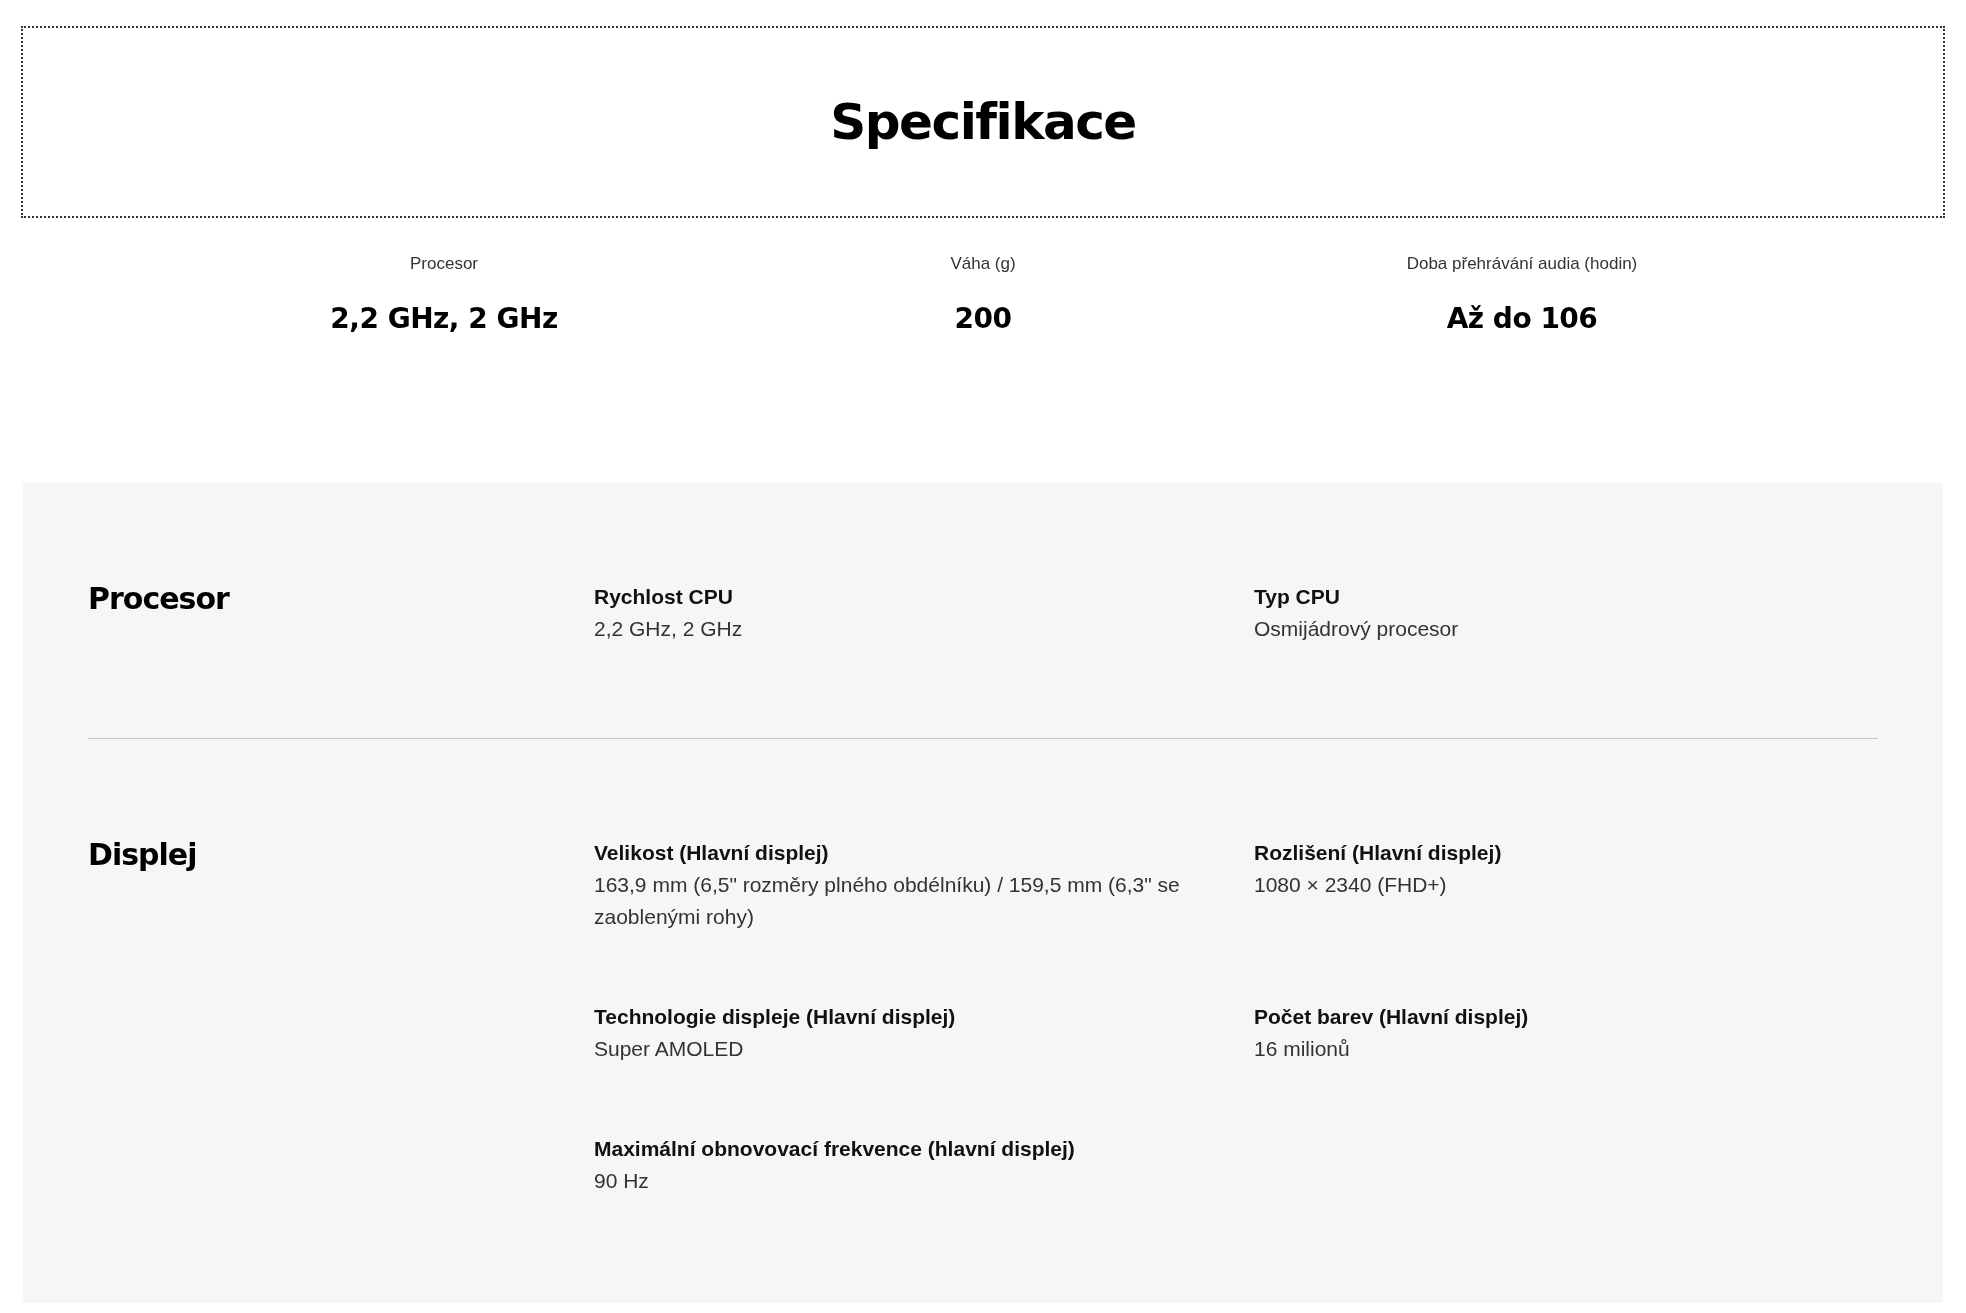 The image size is (1966, 1313). What do you see at coordinates (444, 318) in the screenshot?
I see `highlight-value: 2,2 GHz, 2 GHz` at bounding box center [444, 318].